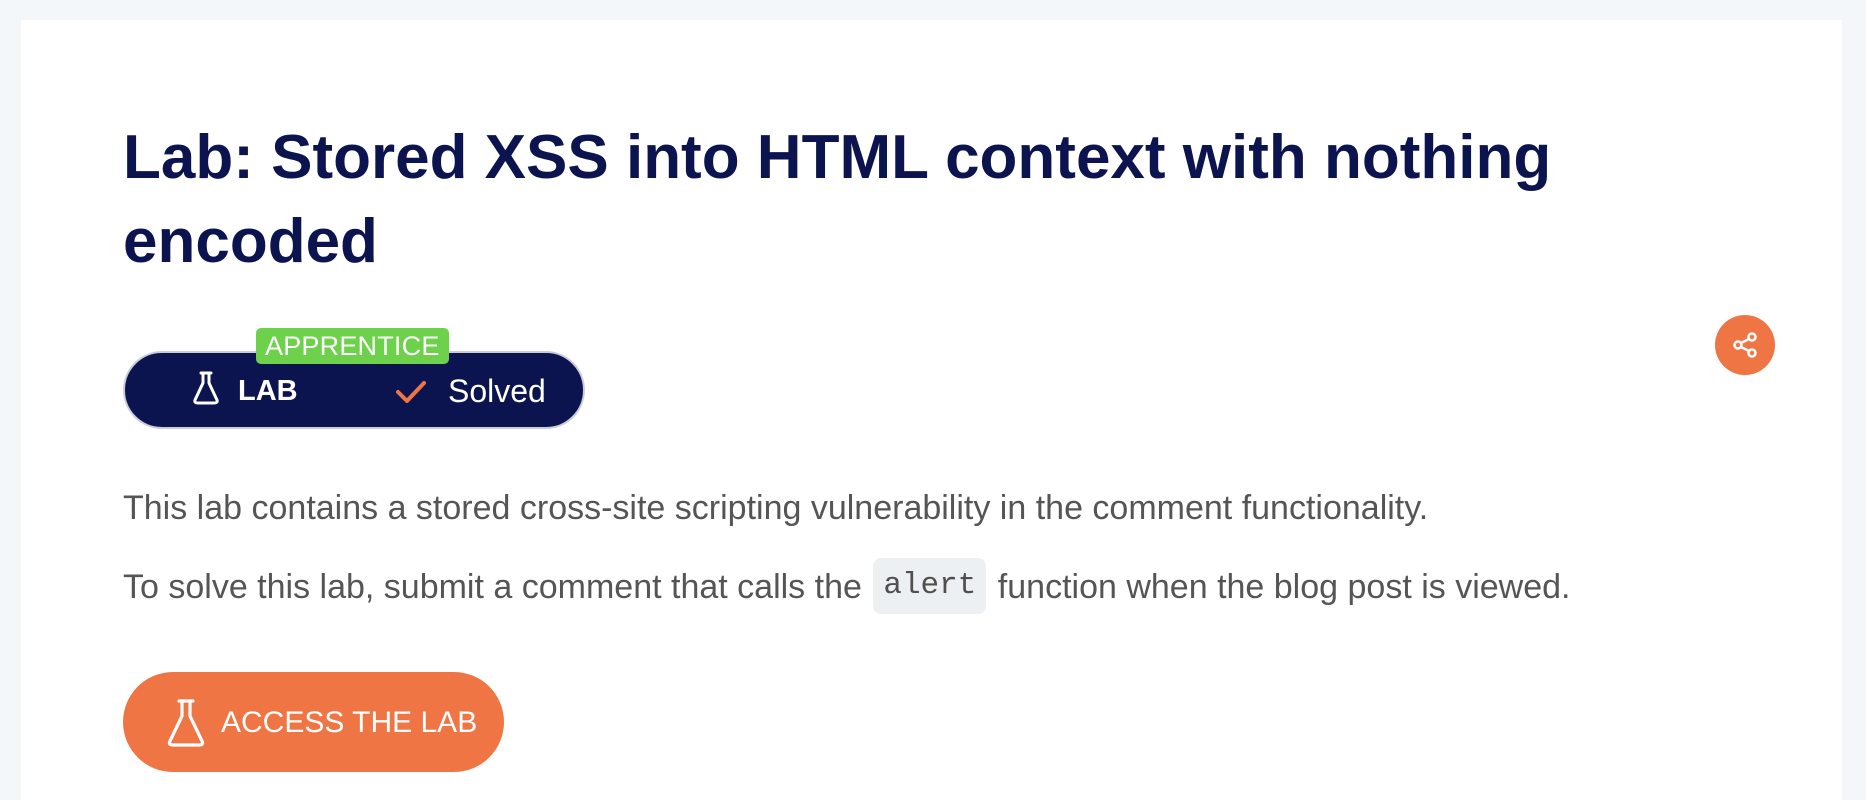 The width and height of the screenshot is (1866, 800). I want to click on access-lab-button: ACCESS THE LAB, so click(313, 722).